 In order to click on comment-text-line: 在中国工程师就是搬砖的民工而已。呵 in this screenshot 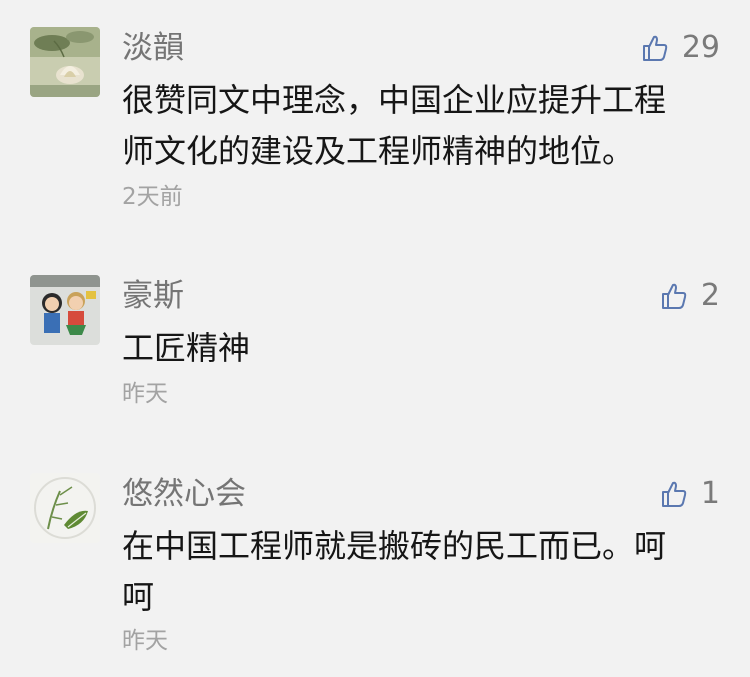, I will do `click(394, 546)`.